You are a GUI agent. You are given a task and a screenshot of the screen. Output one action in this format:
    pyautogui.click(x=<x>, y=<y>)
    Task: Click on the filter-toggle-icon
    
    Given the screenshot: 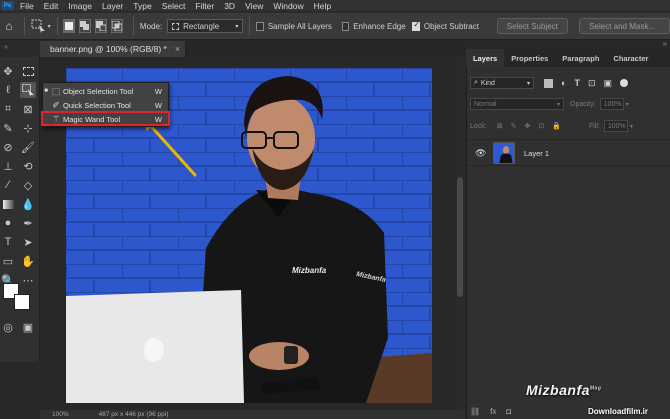 What is the action you would take?
    pyautogui.click(x=624, y=83)
    